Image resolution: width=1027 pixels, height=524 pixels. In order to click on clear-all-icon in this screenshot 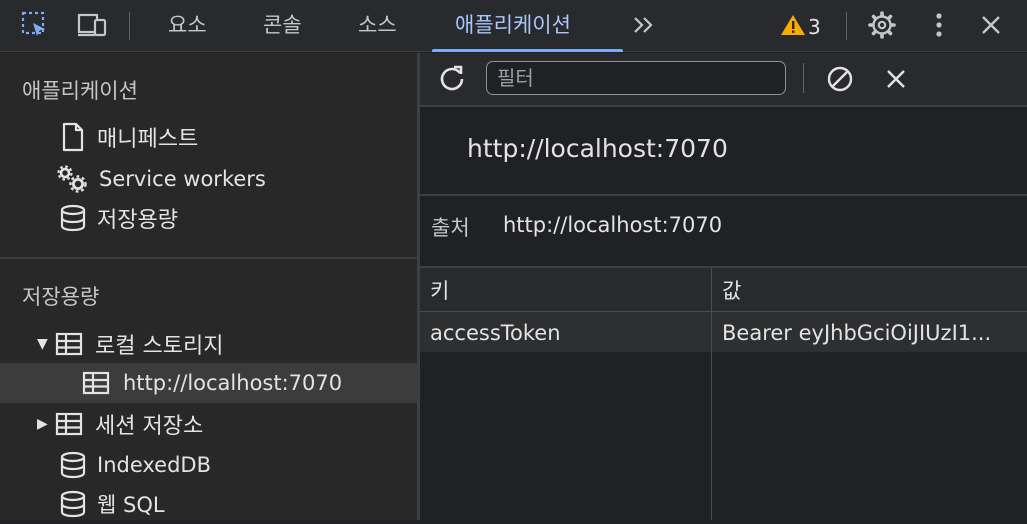, I will do `click(840, 79)`.